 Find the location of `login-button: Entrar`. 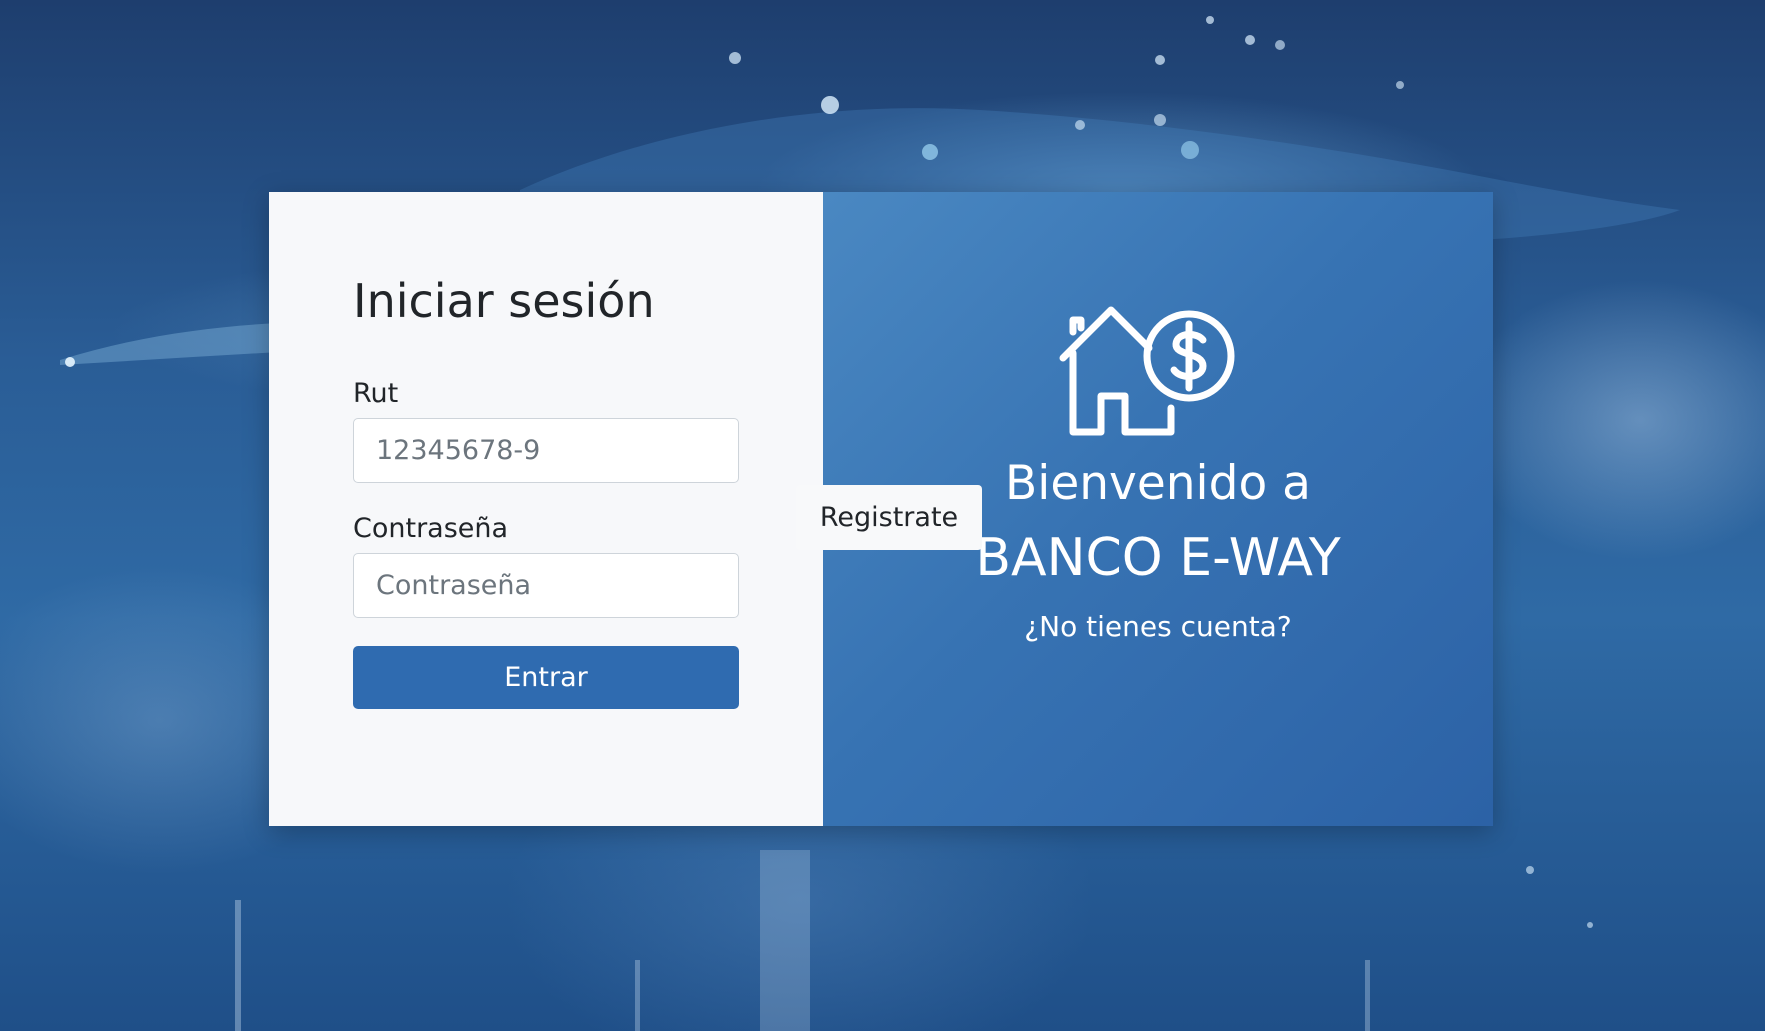

login-button: Entrar is located at coordinates (546, 677).